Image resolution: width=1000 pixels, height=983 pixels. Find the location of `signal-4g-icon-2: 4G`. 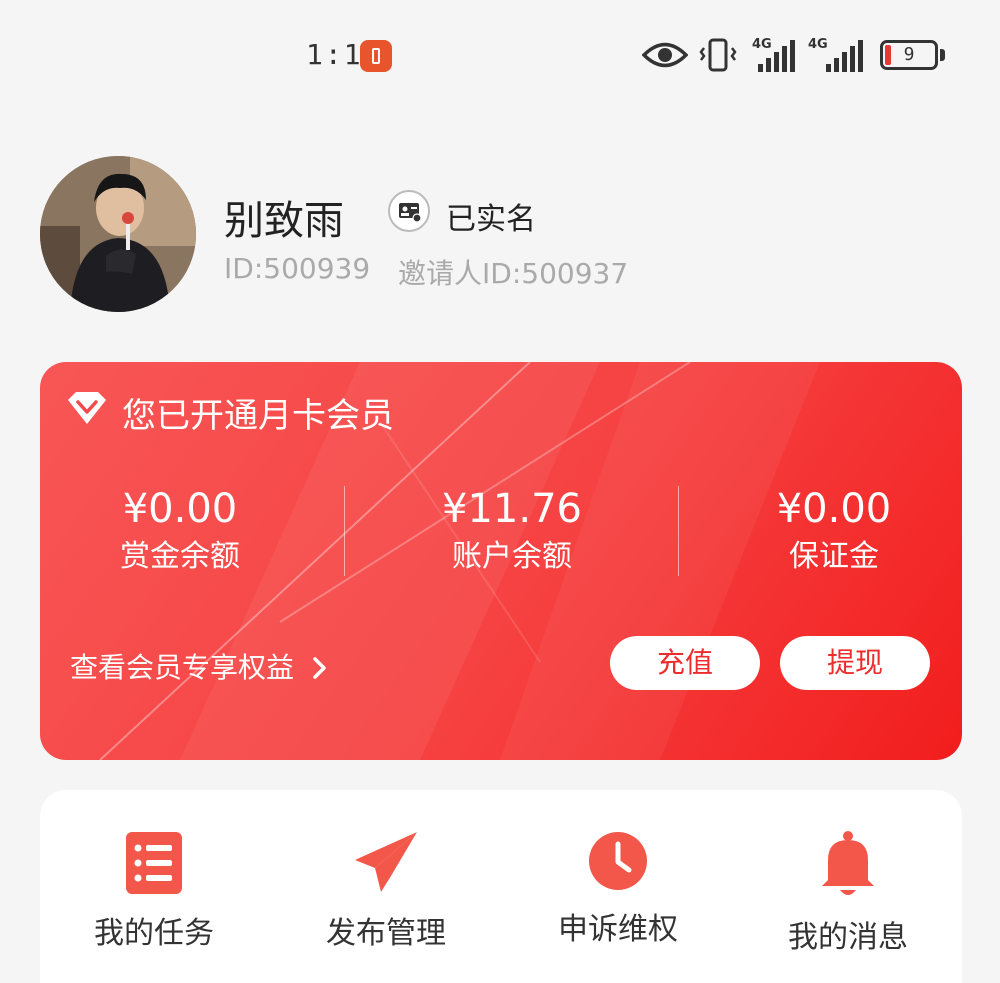

signal-4g-icon-2: 4G is located at coordinates (835, 54).